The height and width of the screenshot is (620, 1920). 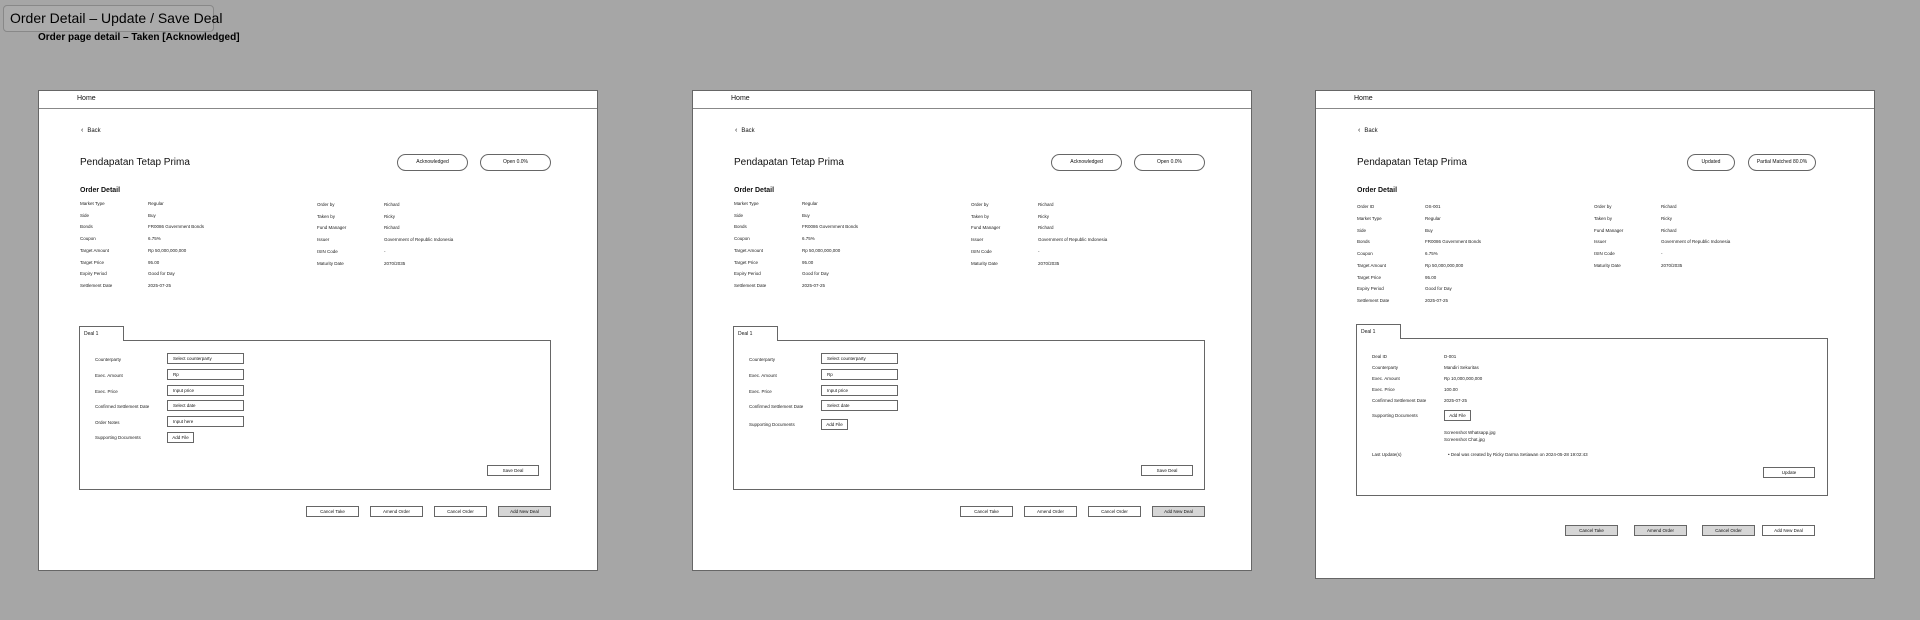 What do you see at coordinates (323, 239) in the screenshot?
I see `detail-label: Issuer` at bounding box center [323, 239].